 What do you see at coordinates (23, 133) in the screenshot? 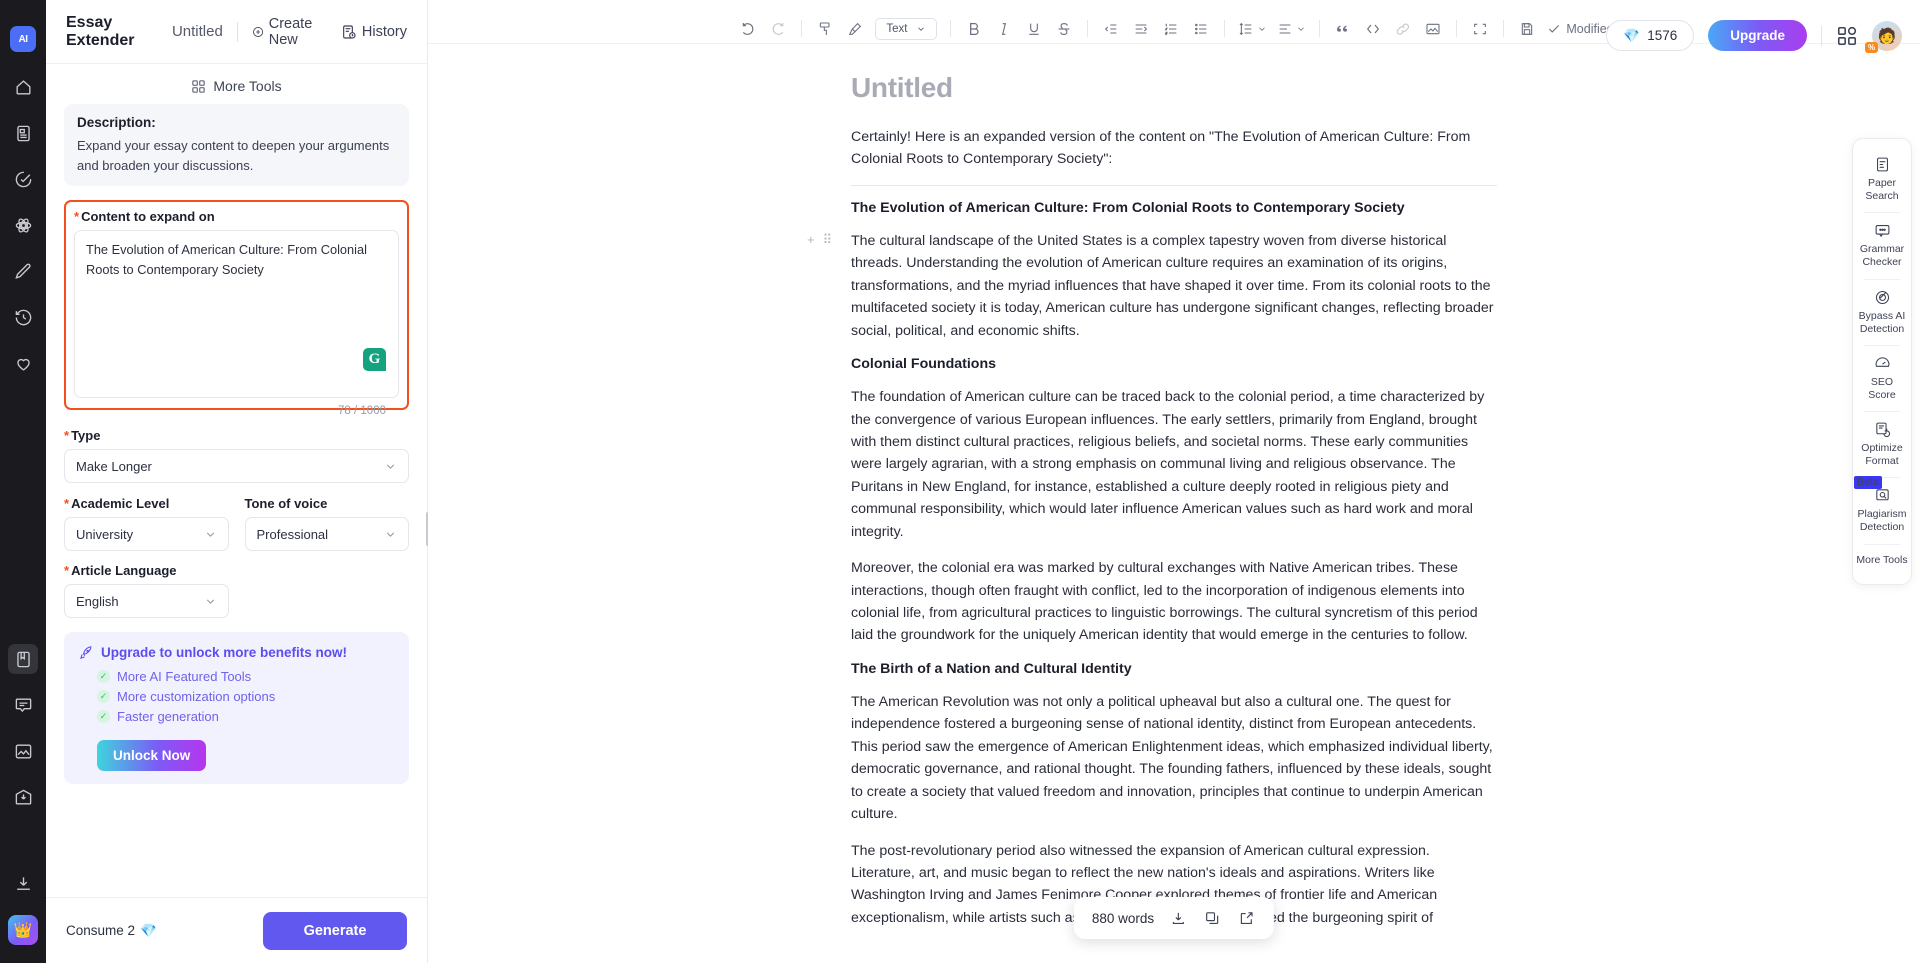
I see `documents-icon` at bounding box center [23, 133].